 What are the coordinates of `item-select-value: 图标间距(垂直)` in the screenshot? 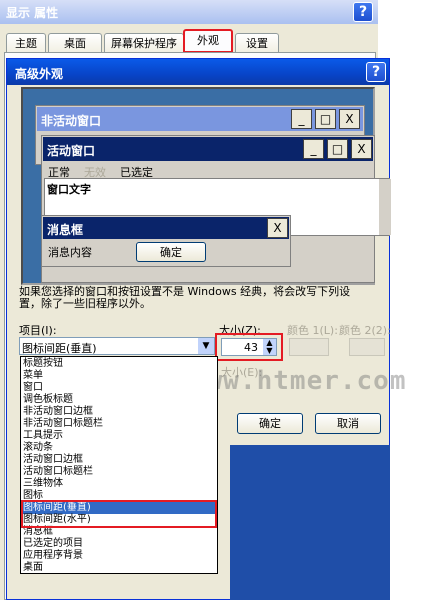 It's located at (59, 348).